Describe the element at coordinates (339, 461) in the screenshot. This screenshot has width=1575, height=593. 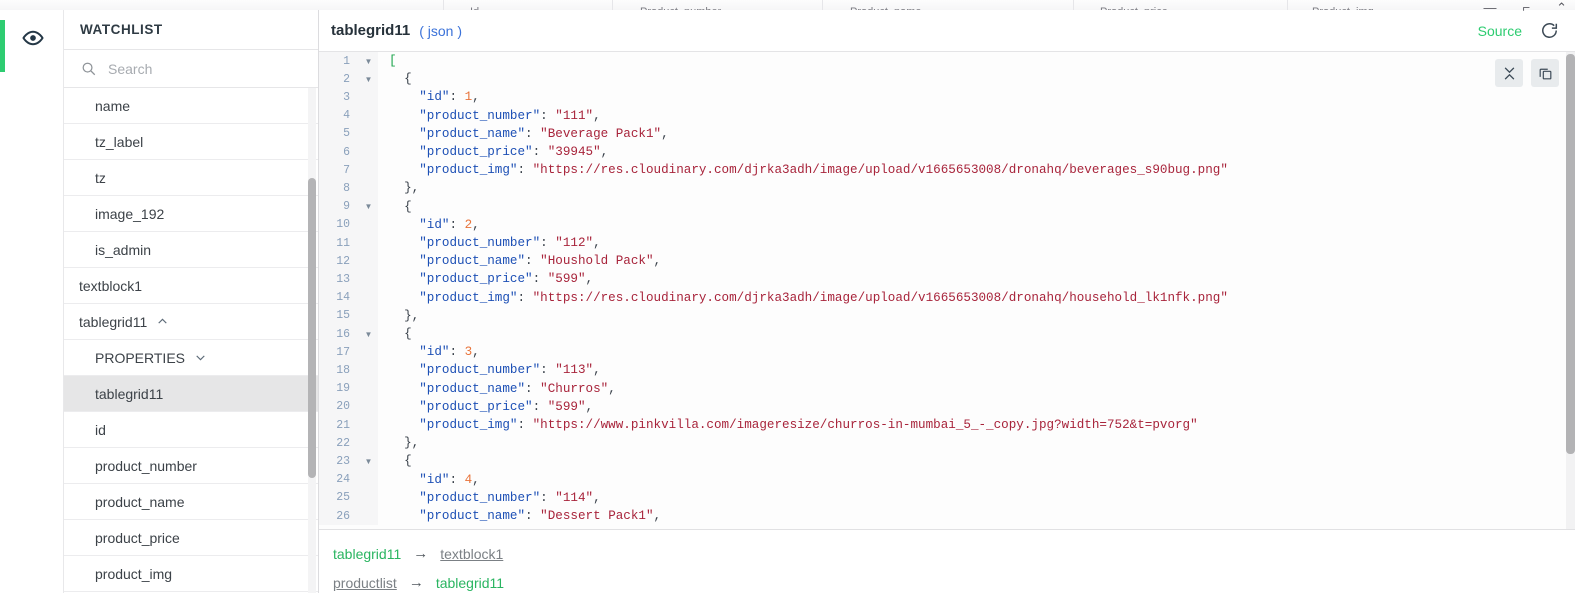
I see `line-number: 23` at that location.